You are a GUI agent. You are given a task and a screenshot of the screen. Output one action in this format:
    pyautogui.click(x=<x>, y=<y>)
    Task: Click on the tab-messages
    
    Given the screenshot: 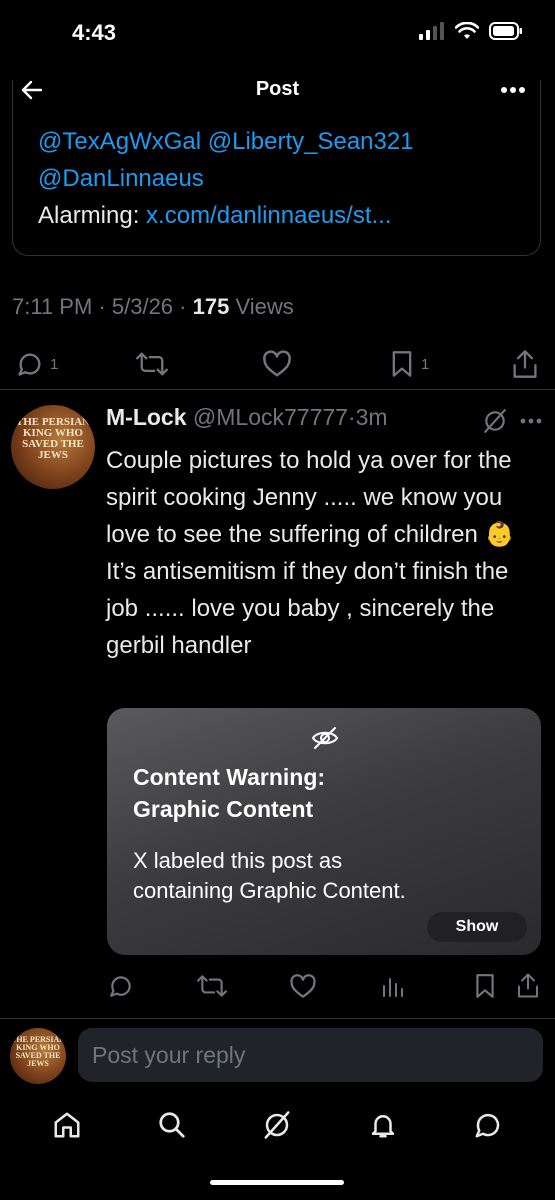 What is the action you would take?
    pyautogui.click(x=488, y=1125)
    